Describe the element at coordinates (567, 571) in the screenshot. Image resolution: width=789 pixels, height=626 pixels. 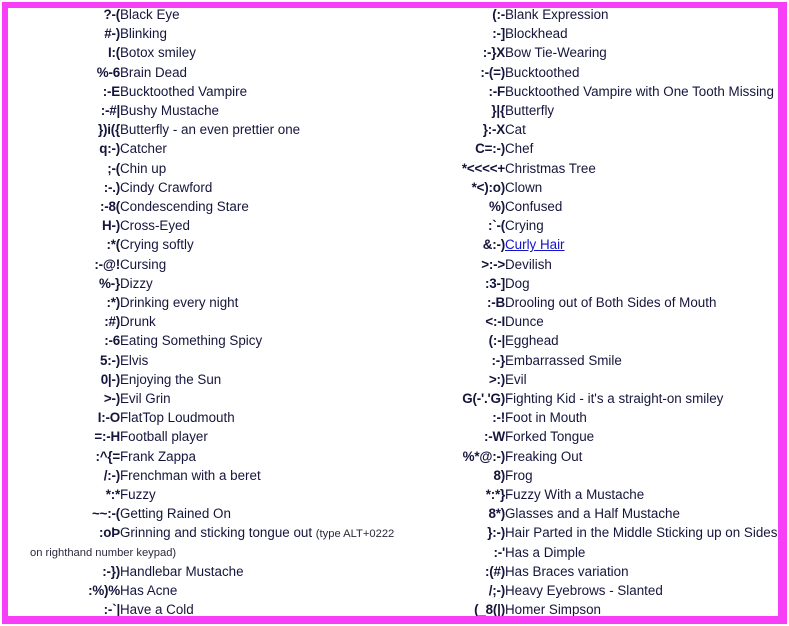
I see `smiley-description-text: Has Braces variation` at that location.